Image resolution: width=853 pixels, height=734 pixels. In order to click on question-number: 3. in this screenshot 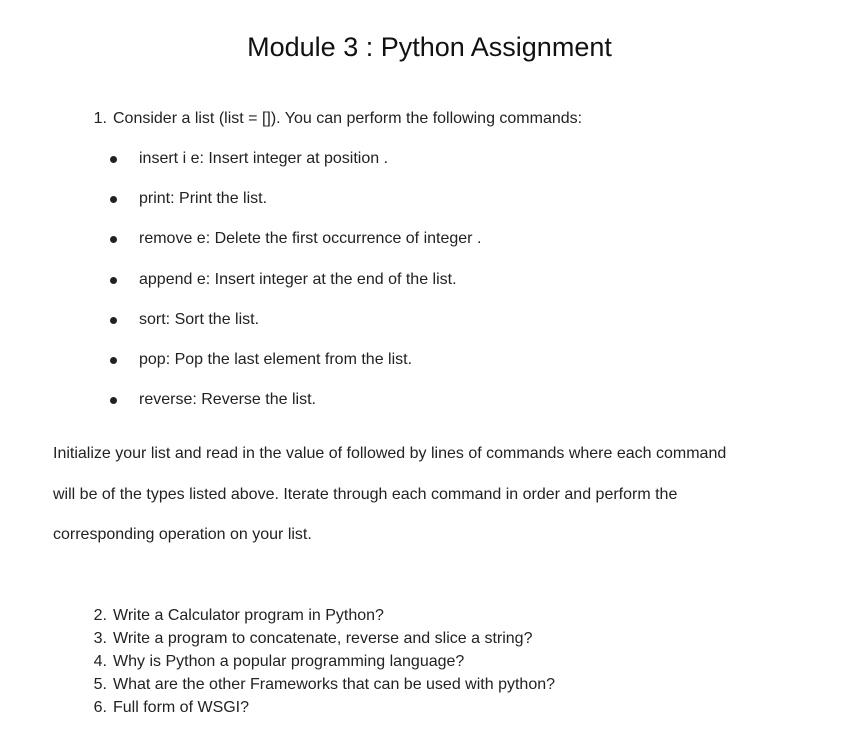, I will do `click(100, 638)`.